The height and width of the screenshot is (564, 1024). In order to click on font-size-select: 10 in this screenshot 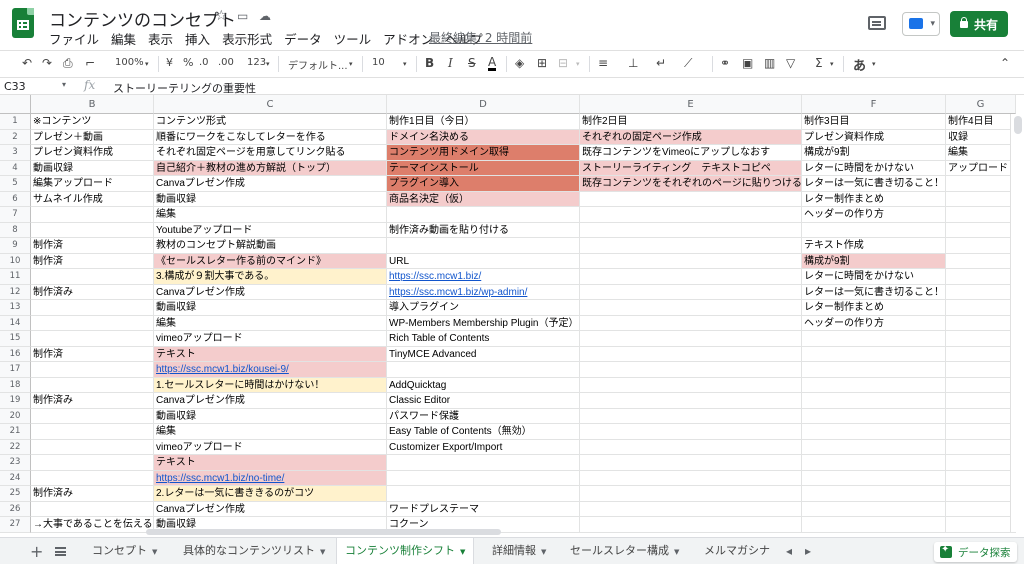, I will do `click(378, 62)`.